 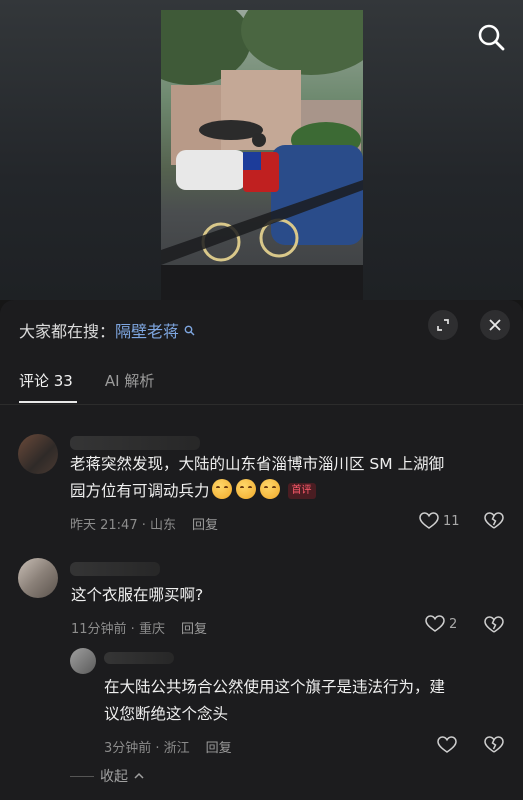 I want to click on expand-icon, so click(x=443, y=325).